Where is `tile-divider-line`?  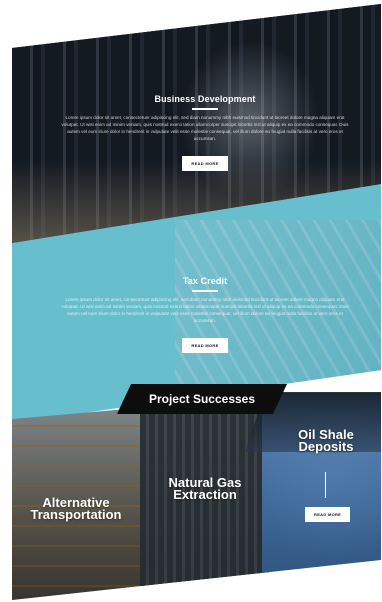 tile-divider-line is located at coordinates (325, 485).